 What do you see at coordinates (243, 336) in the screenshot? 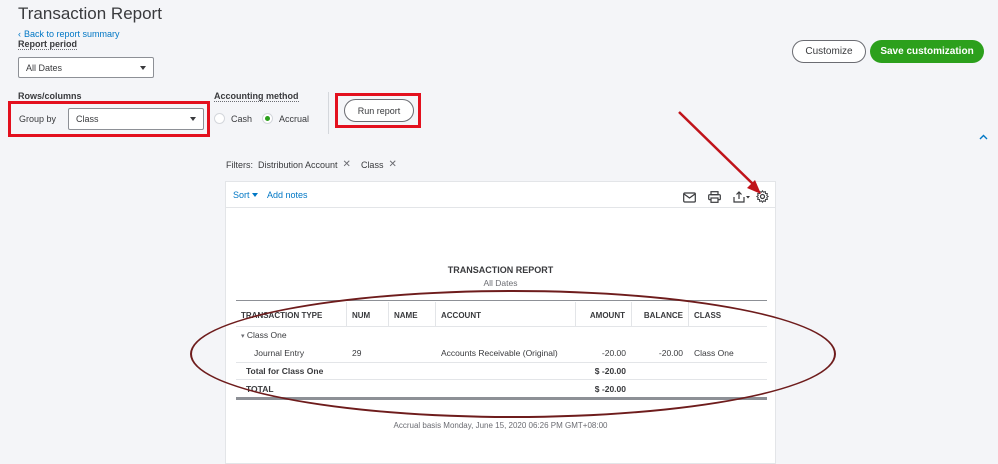
I see `caret-down-icon: ▾` at bounding box center [243, 336].